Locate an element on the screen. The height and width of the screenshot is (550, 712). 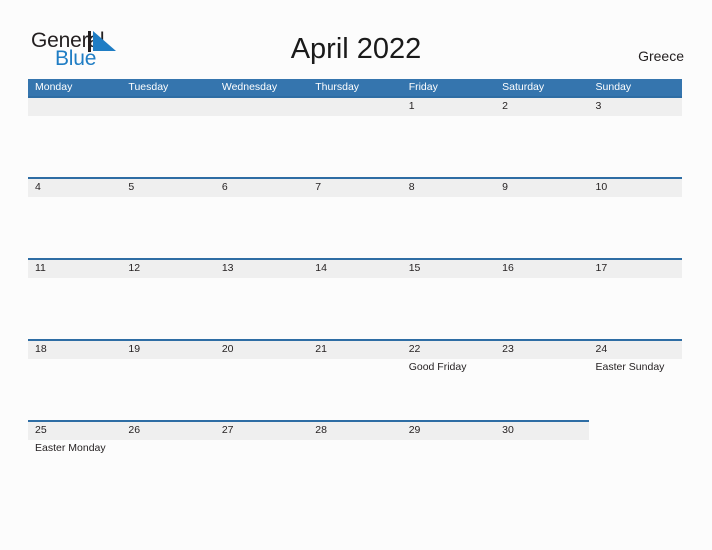
day-number: 3 is located at coordinates (598, 106).